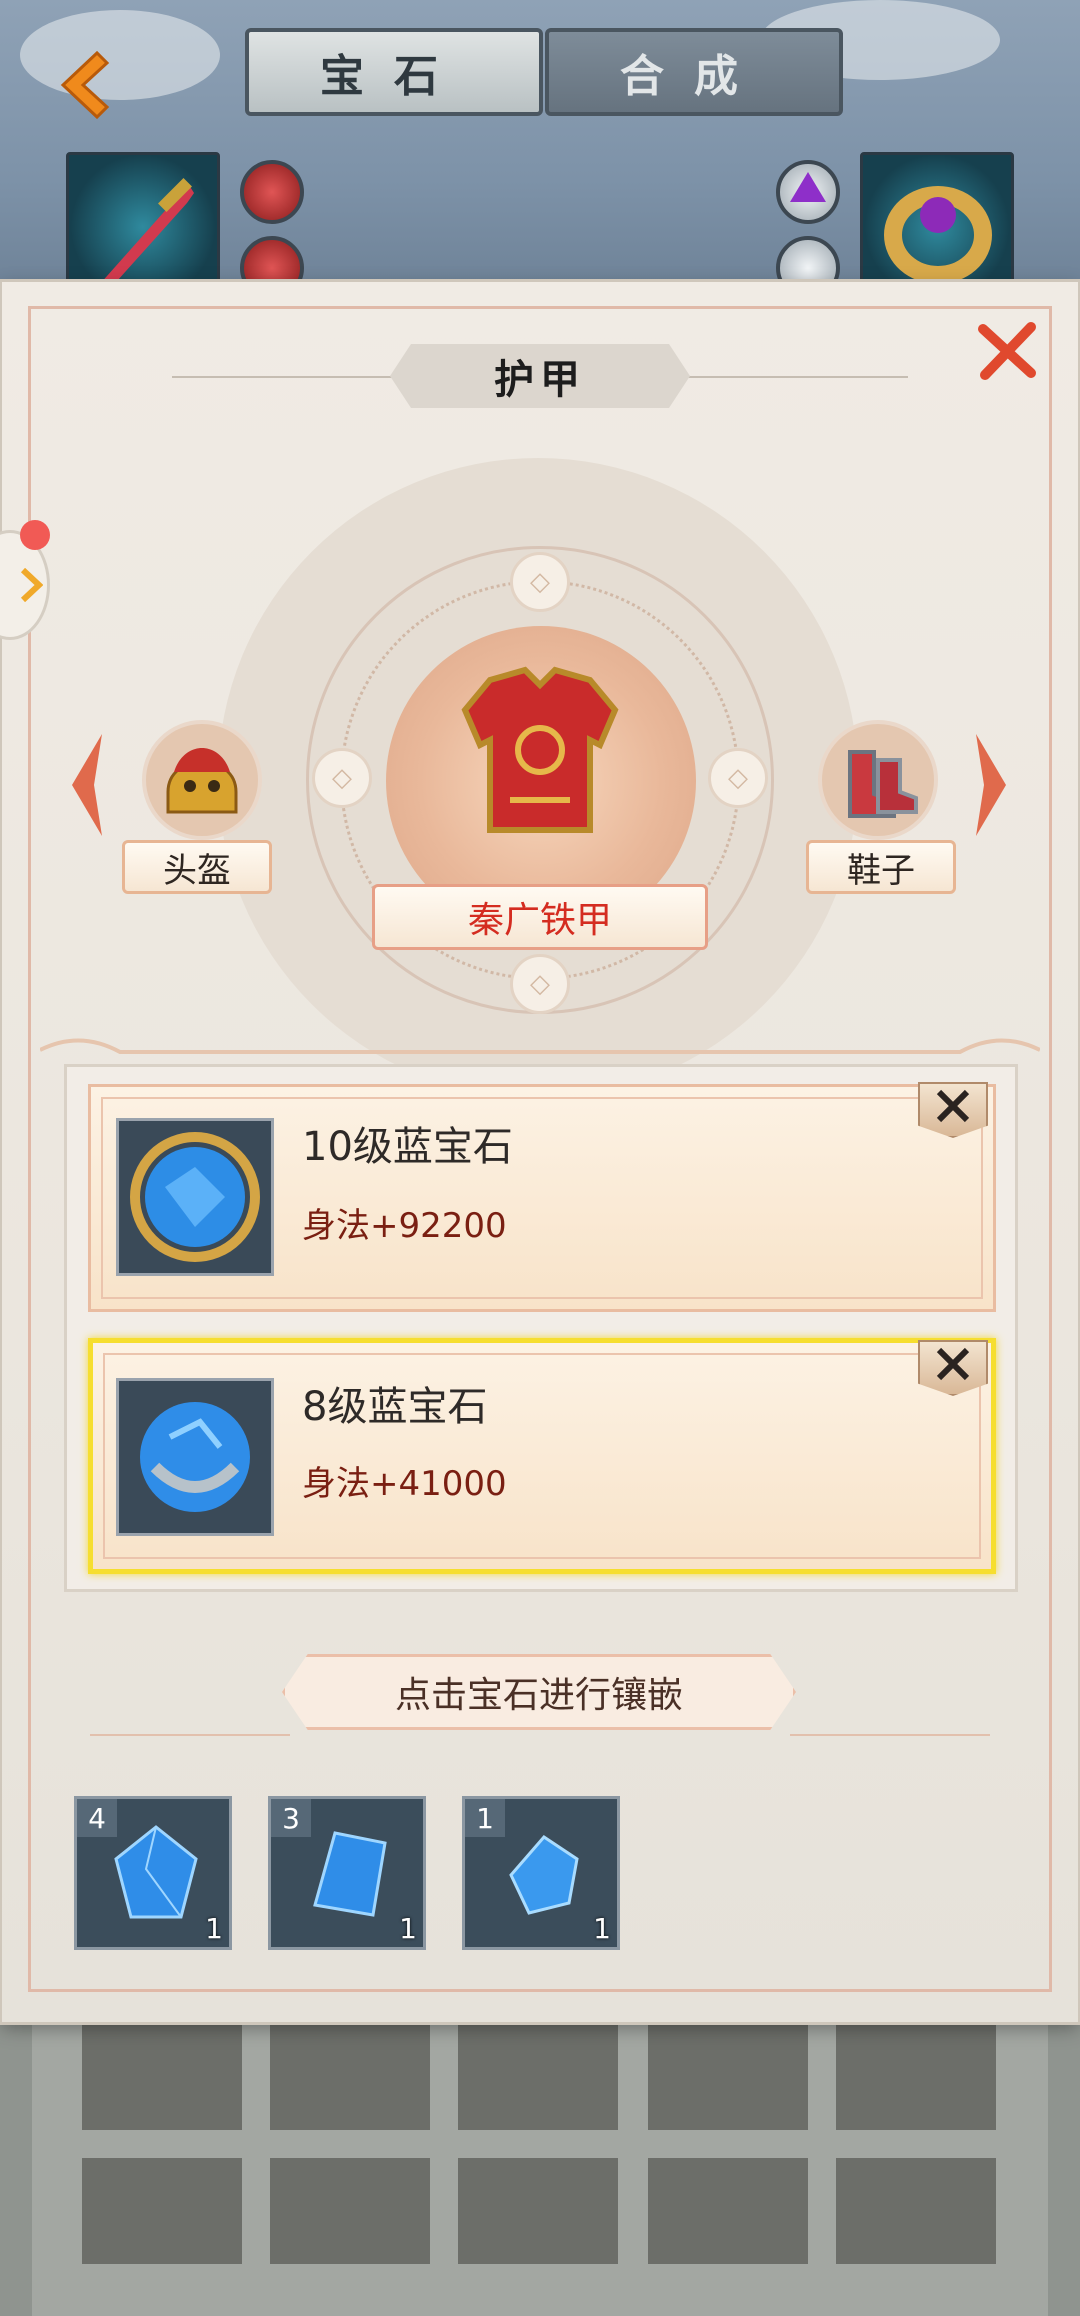 Image resolution: width=1080 pixels, height=2316 pixels. What do you see at coordinates (694, 76) in the screenshot?
I see `tab-synthesis-label: 合成` at bounding box center [694, 76].